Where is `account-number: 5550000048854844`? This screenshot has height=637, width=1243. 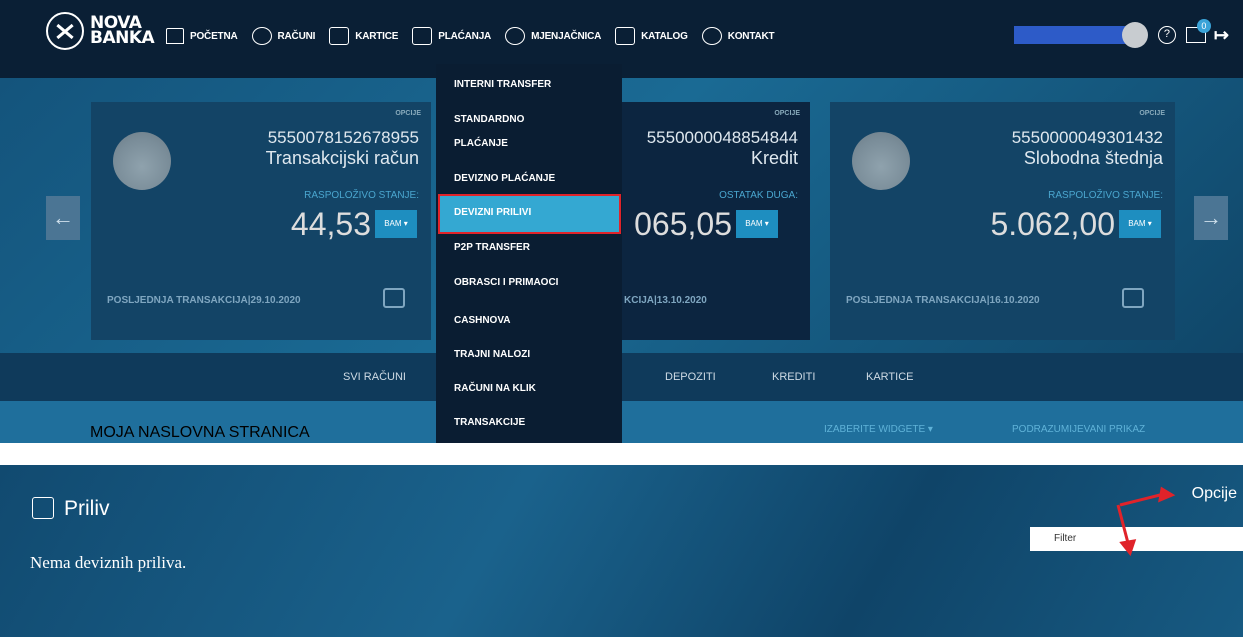 account-number: 5550000048854844 is located at coordinates (722, 137).